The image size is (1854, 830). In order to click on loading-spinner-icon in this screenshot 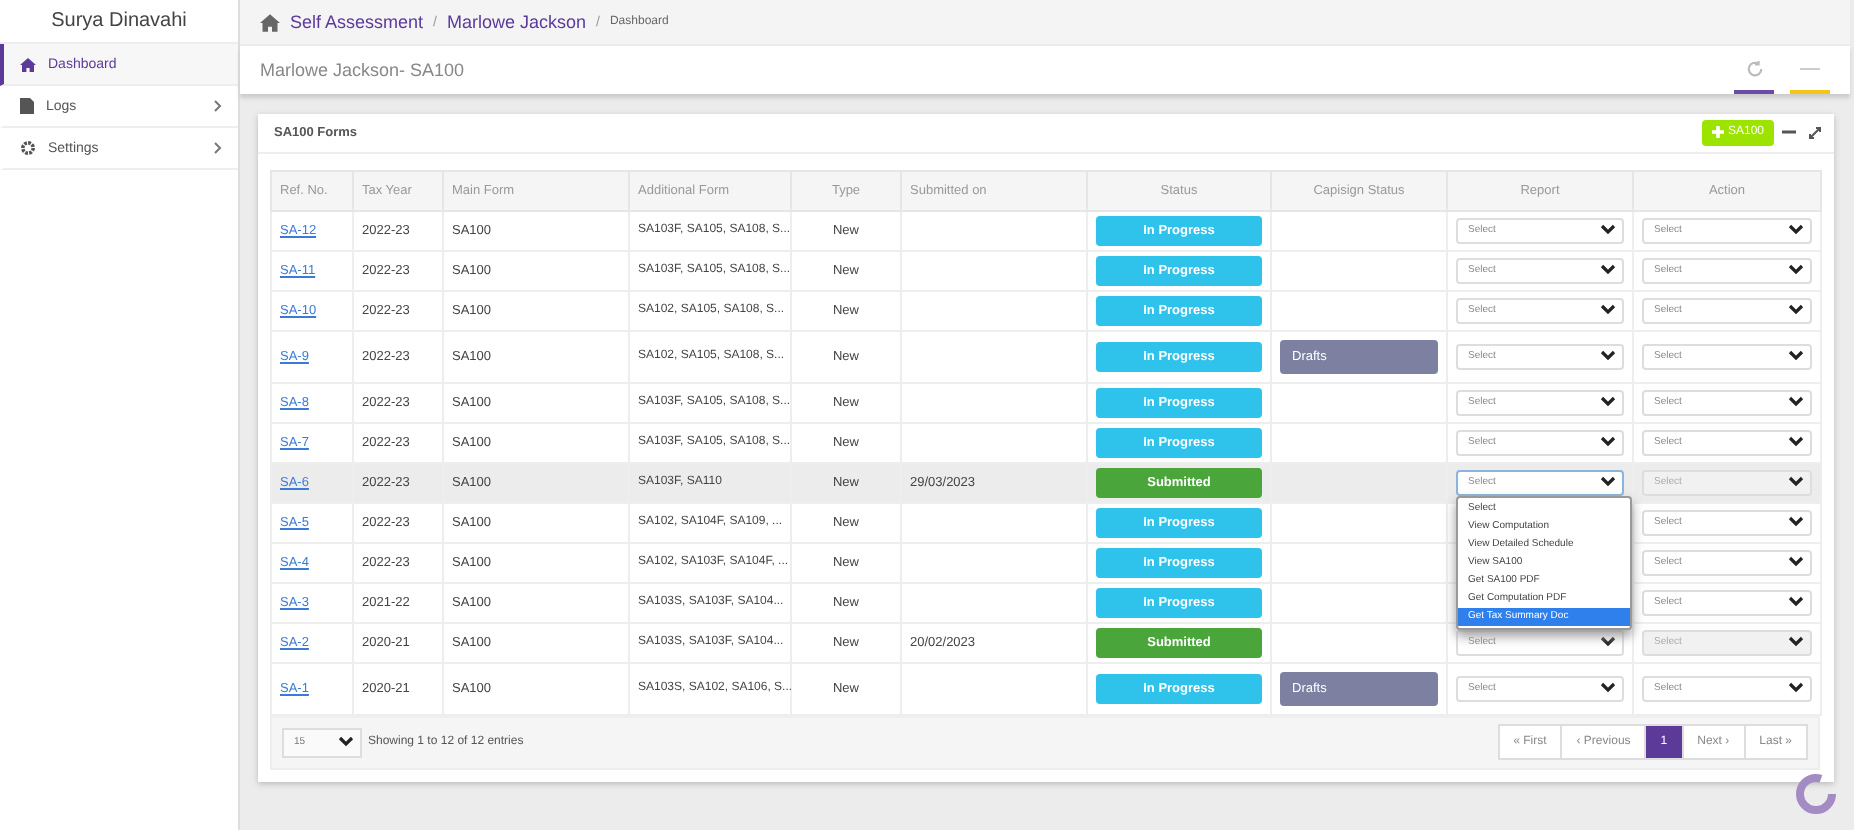, I will do `click(1816, 794)`.